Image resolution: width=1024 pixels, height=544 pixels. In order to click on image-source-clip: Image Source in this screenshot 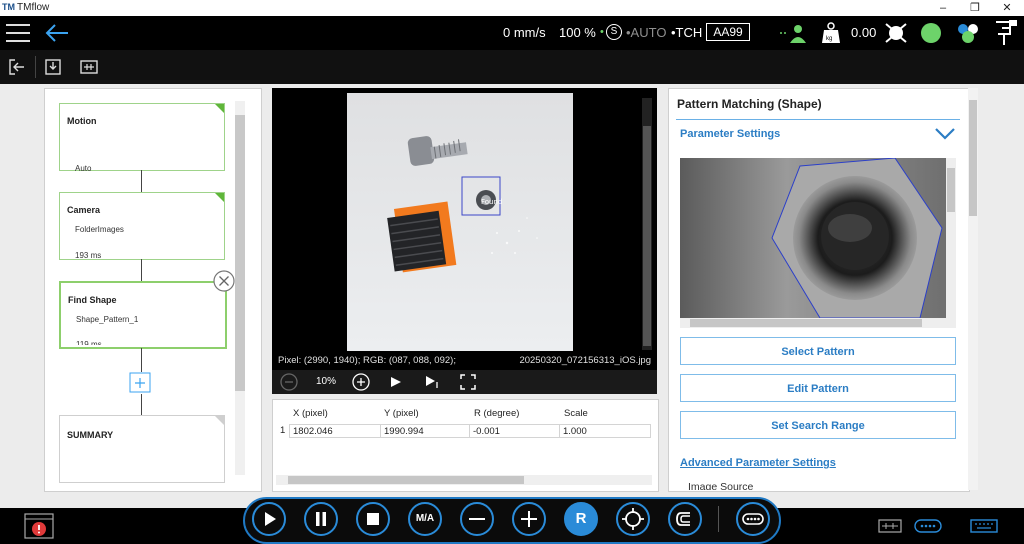, I will do `click(818, 484)`.